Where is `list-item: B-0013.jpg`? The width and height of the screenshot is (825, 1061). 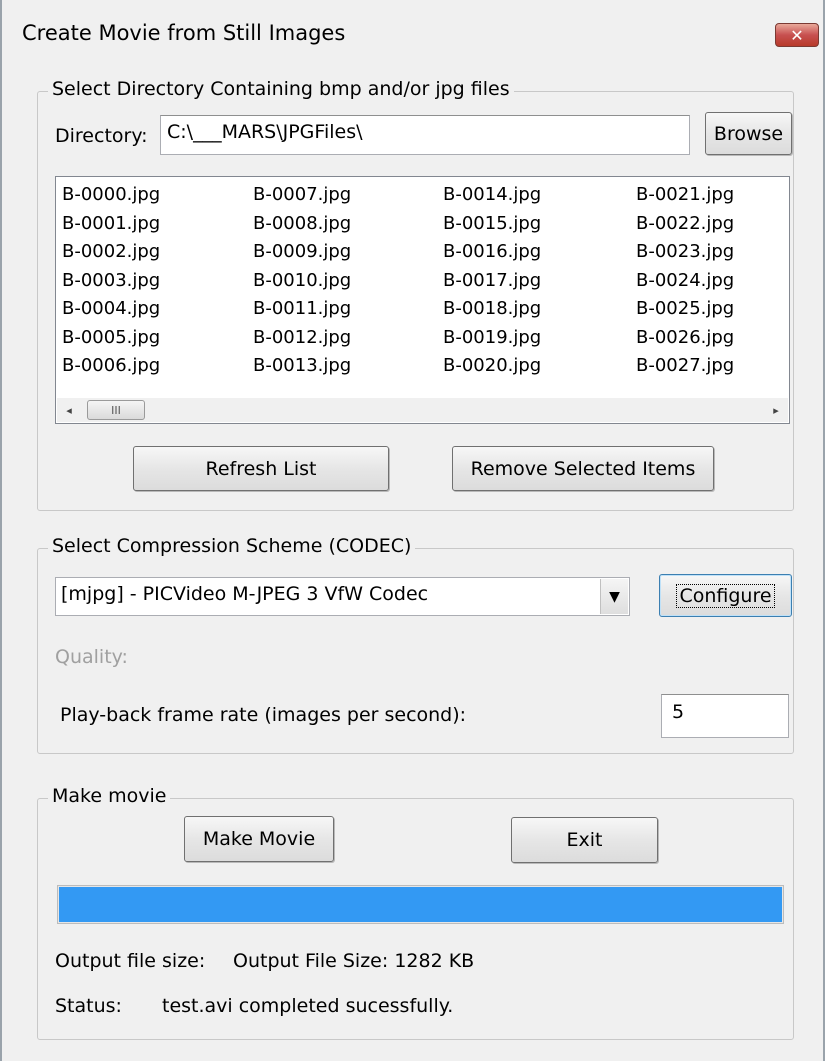 list-item: B-0013.jpg is located at coordinates (302, 366).